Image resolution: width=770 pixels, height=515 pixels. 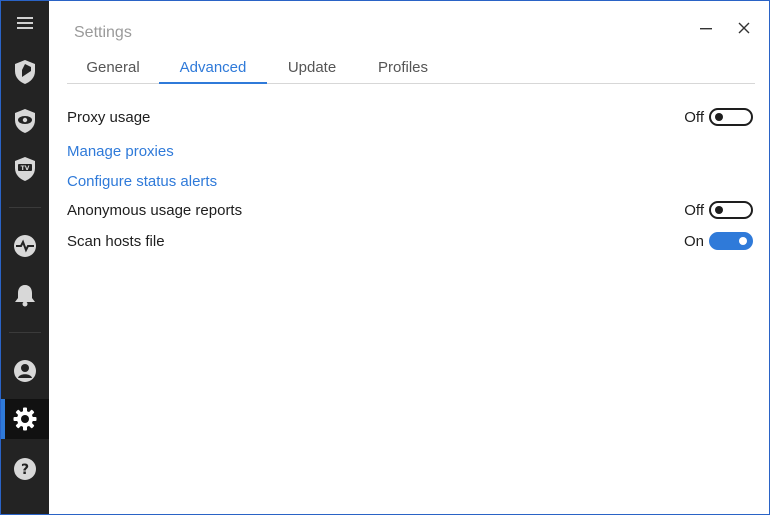 I want to click on proxy-usage-label: Proxy usage, so click(x=109, y=117).